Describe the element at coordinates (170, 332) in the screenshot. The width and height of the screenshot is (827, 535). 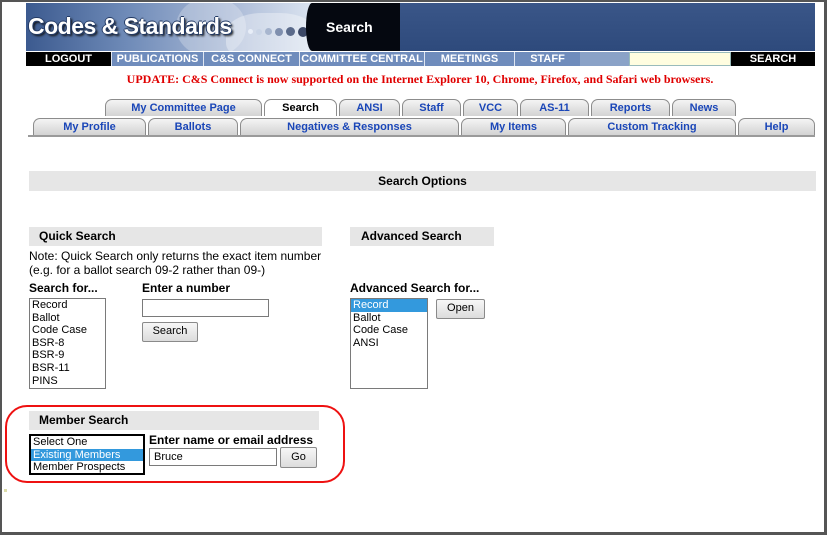
I see `quick-search-button: Search` at that location.